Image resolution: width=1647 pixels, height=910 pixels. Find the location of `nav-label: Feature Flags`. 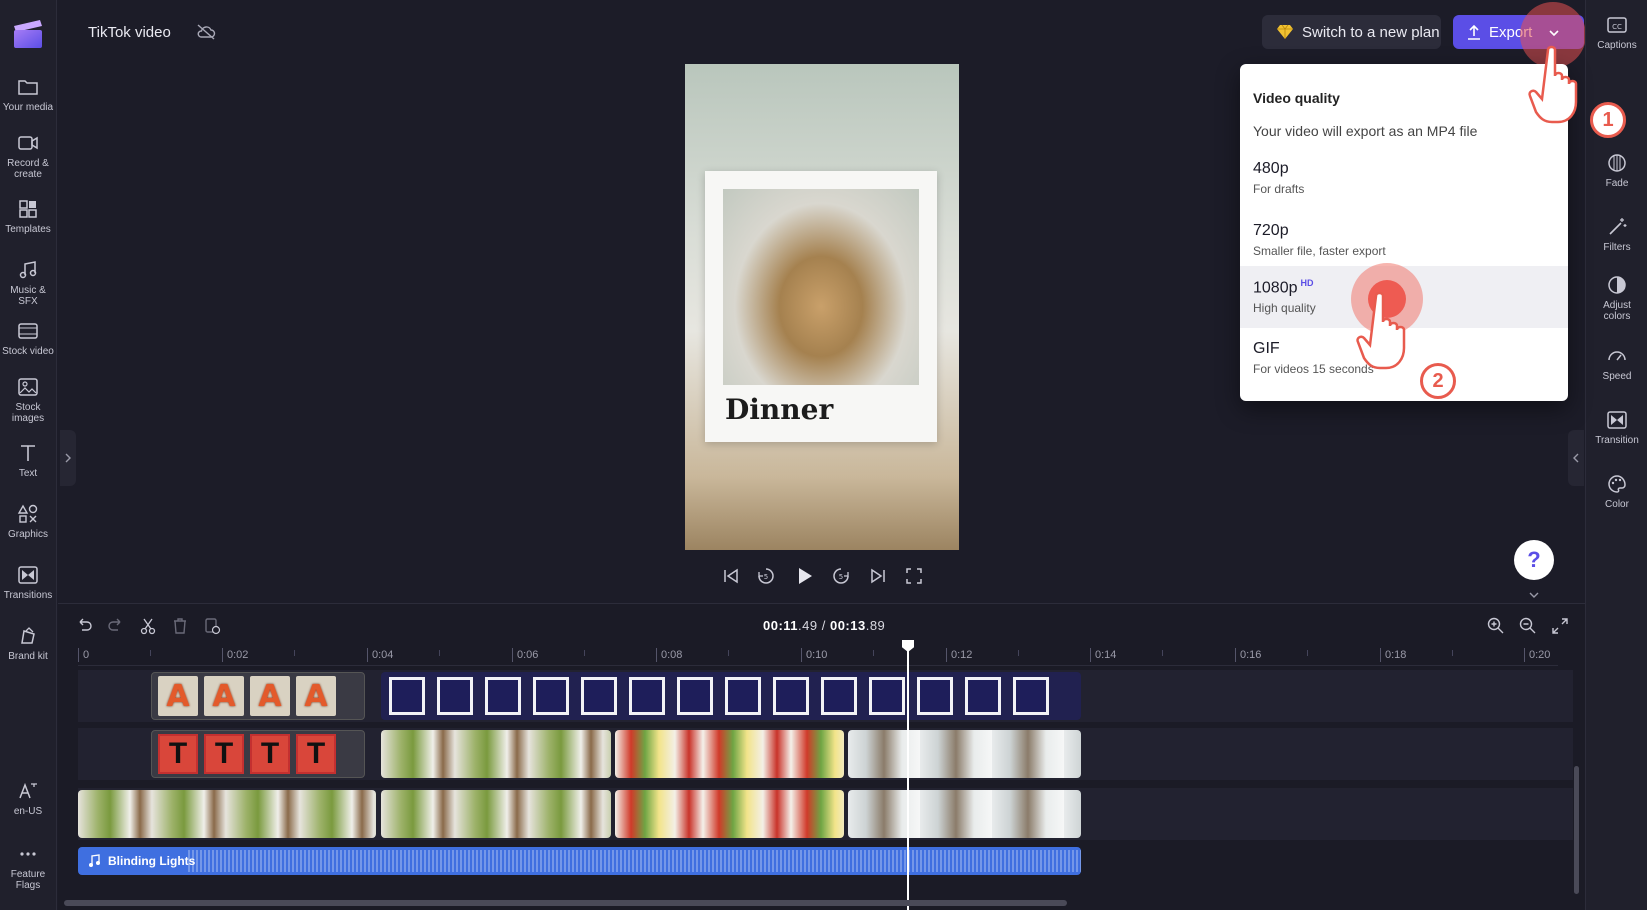

nav-label: Feature Flags is located at coordinates (28, 880).